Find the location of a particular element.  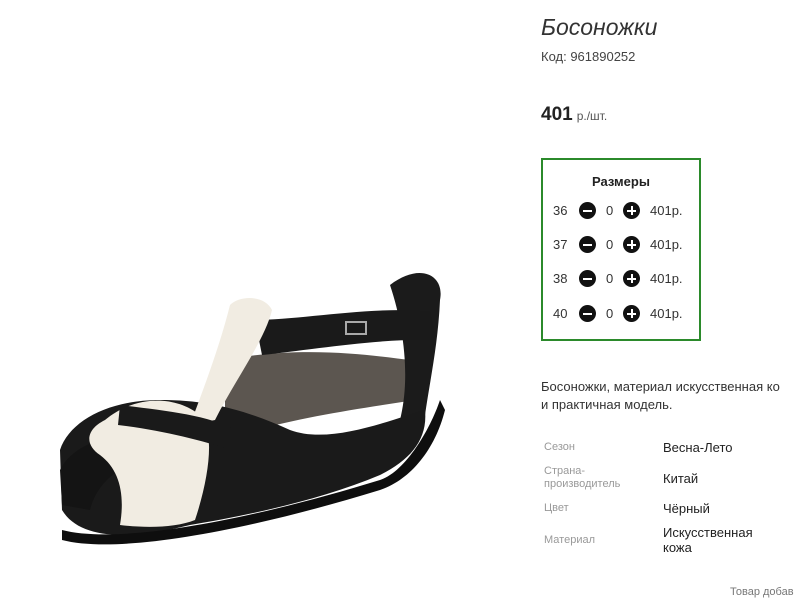

attribute-key-line: Страна- is located at coordinates (565, 471).